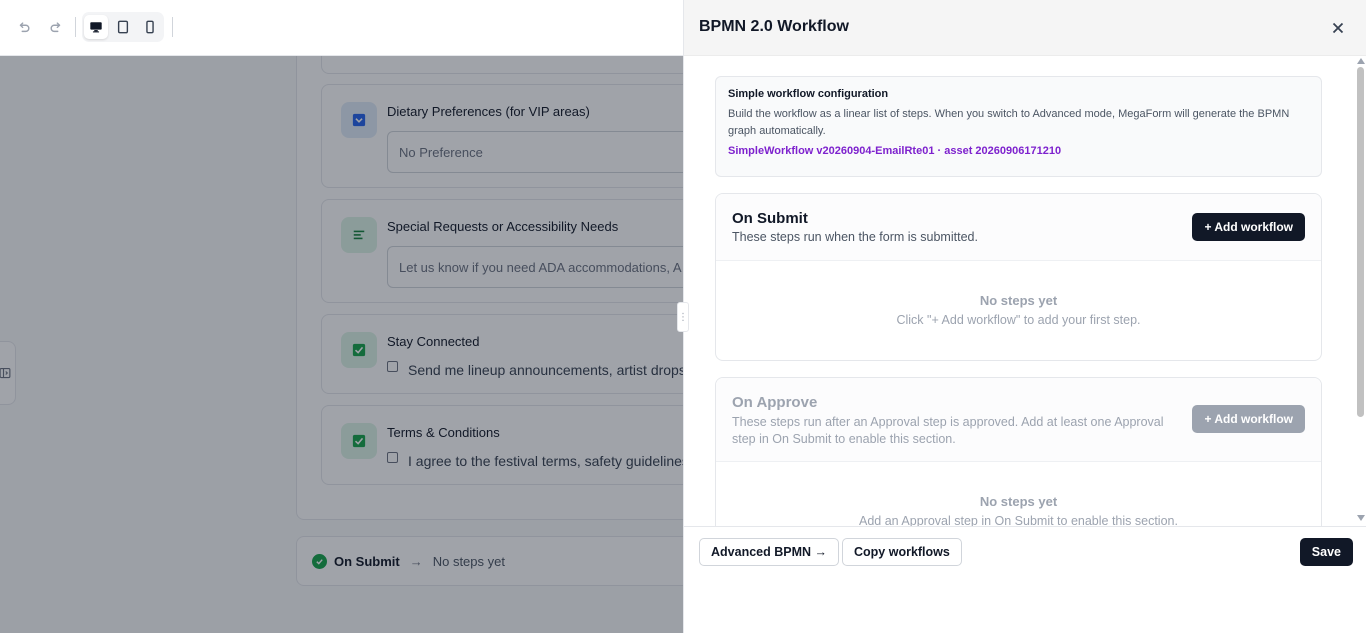 This screenshot has height=633, width=1366. I want to click on scroll-thumb, so click(1360, 242).